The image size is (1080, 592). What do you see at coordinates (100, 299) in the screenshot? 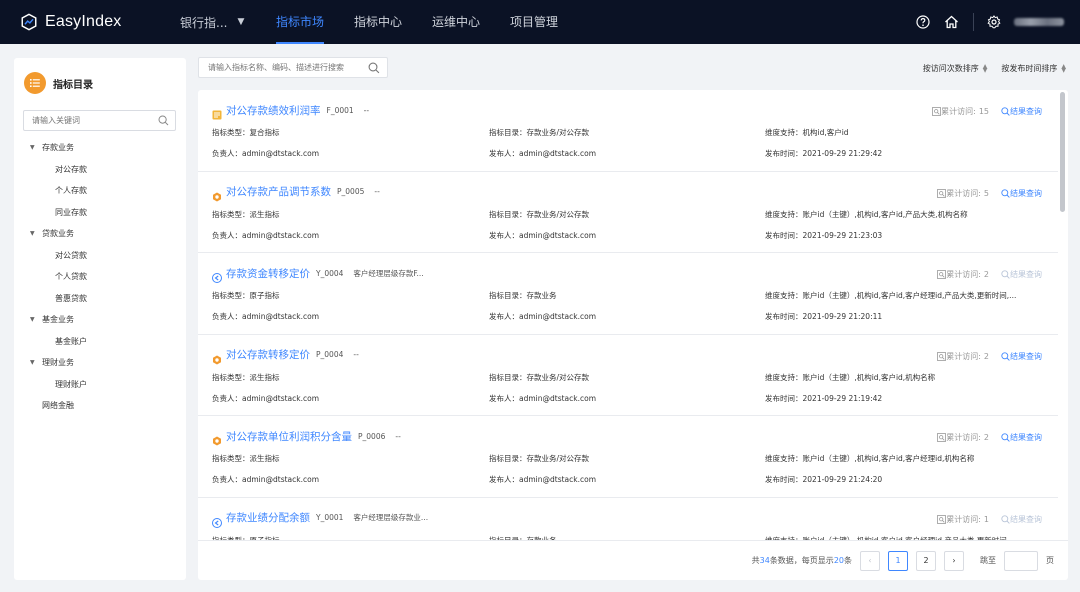
I see `tree-node-child: 普惠贷款` at bounding box center [100, 299].